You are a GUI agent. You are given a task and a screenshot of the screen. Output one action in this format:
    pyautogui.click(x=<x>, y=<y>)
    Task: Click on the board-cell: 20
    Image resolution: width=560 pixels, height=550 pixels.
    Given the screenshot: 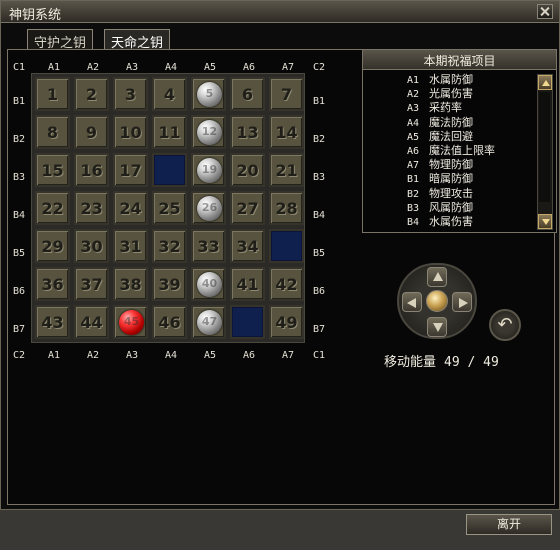 What is the action you would take?
    pyautogui.click(x=247, y=170)
    